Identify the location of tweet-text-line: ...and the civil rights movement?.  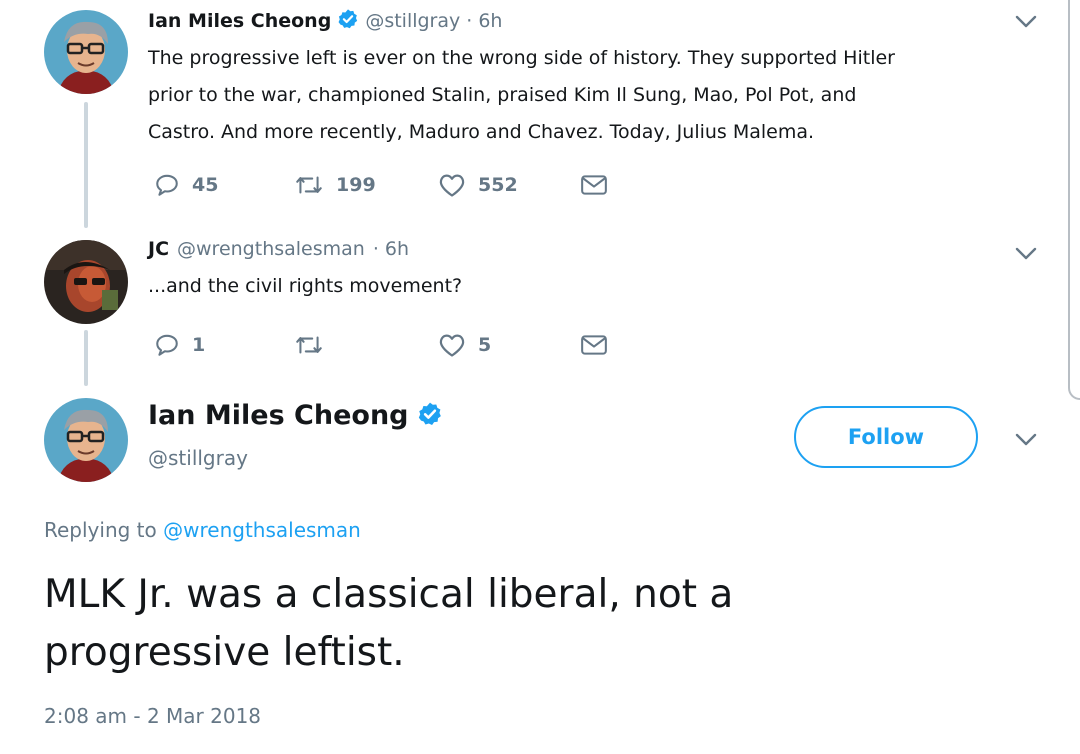
(305, 286).